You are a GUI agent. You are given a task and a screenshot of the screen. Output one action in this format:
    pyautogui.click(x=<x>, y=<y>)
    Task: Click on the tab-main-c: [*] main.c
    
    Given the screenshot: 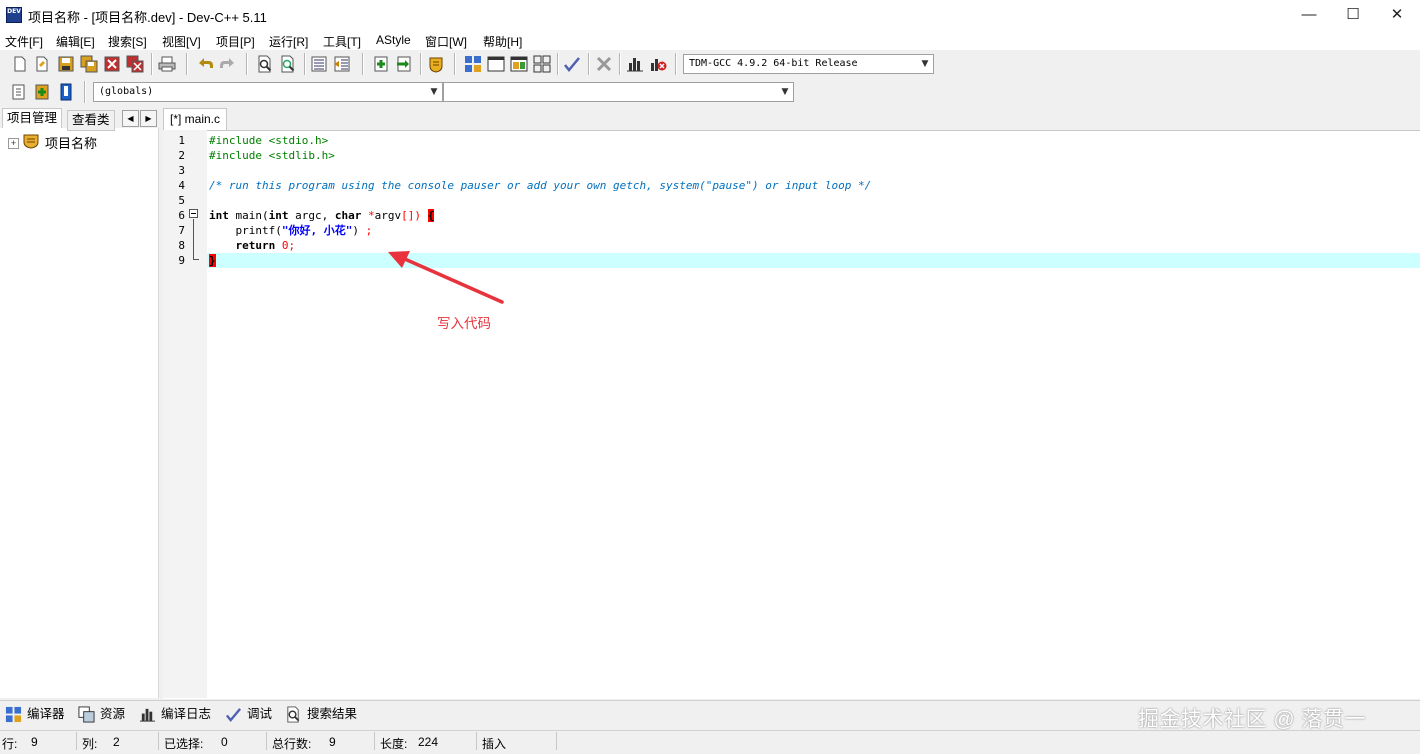 What is the action you would take?
    pyautogui.click(x=195, y=119)
    